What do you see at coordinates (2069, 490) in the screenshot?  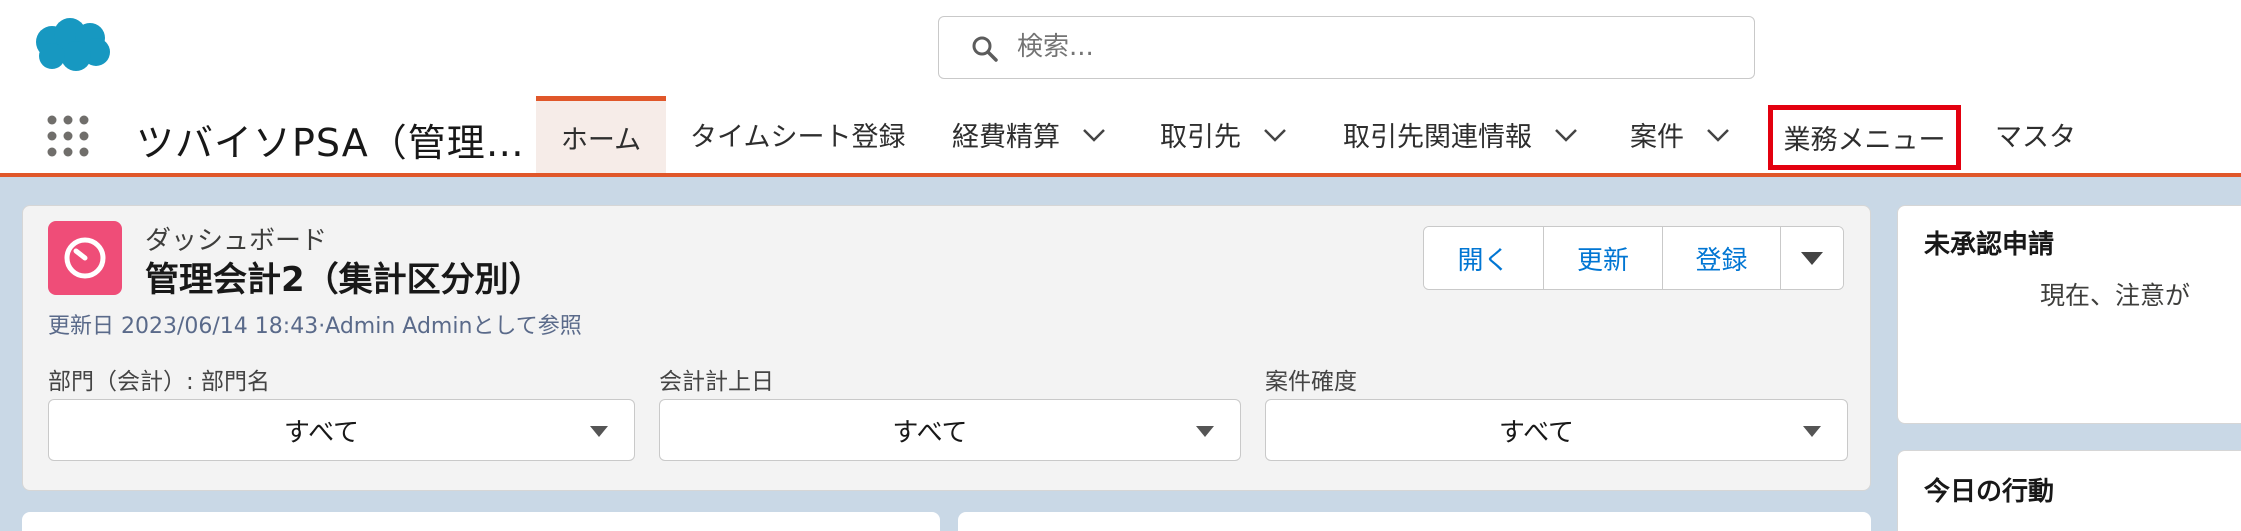 I see `today-events-card: 今日の行動` at bounding box center [2069, 490].